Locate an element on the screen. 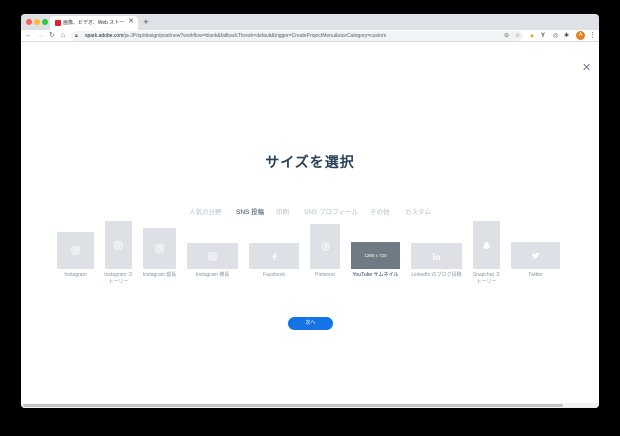 The image size is (620, 436). size-card-youtube-thumbnail: 1280 x 720 is located at coordinates (375, 255).